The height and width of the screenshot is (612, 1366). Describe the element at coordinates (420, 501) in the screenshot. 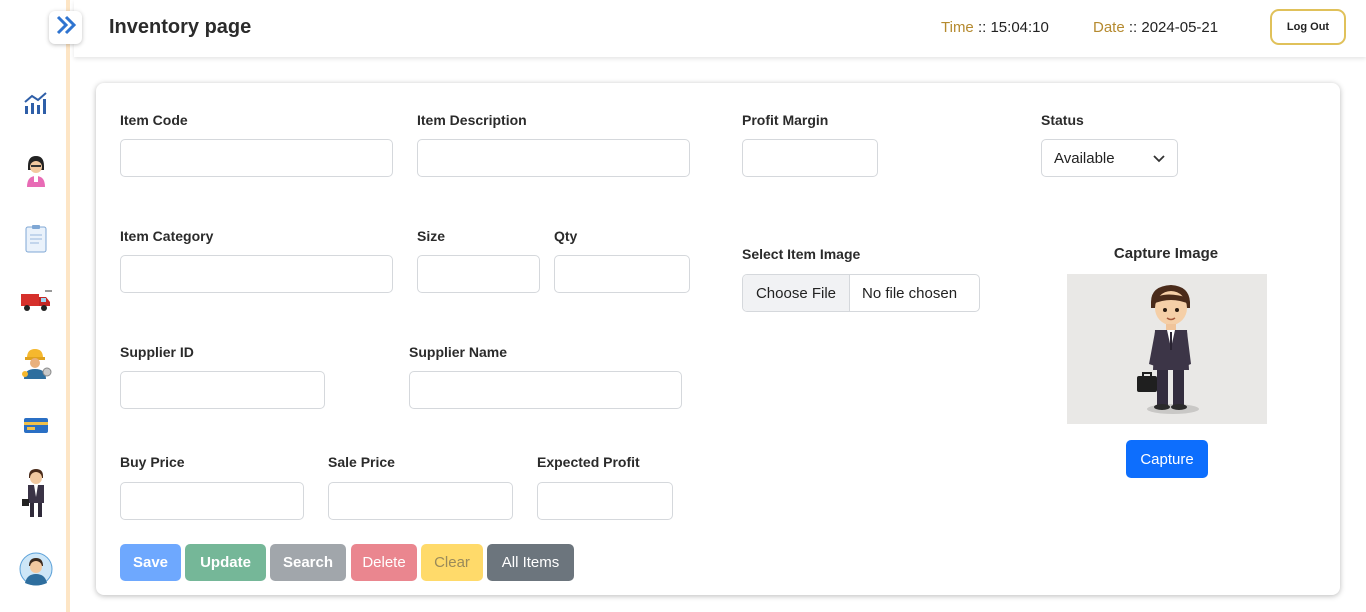

I see `sale-price-input` at that location.